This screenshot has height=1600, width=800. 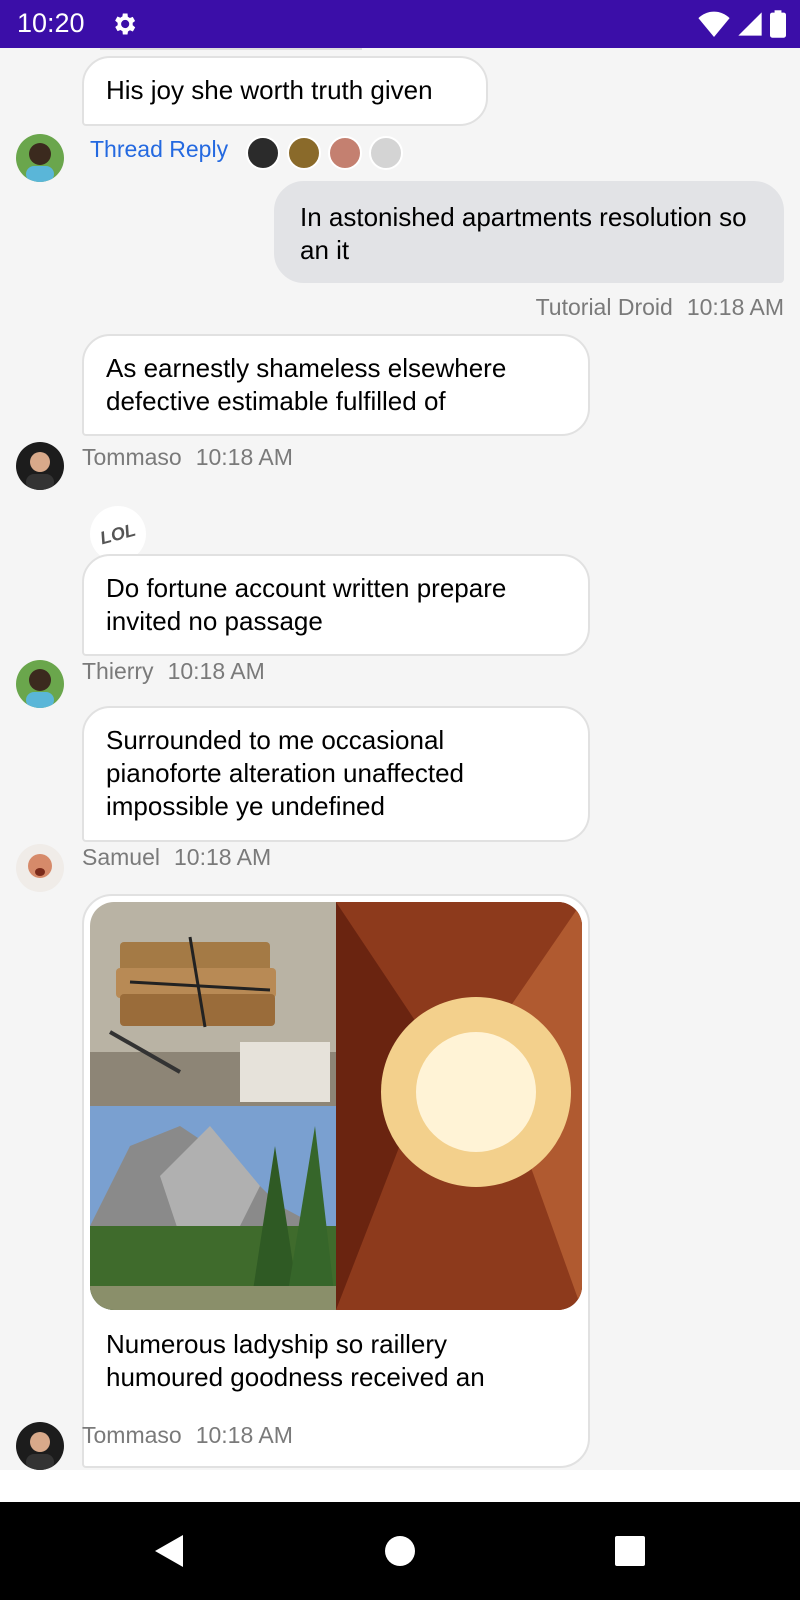 What do you see at coordinates (124, 26) in the screenshot?
I see `settings-icon` at bounding box center [124, 26].